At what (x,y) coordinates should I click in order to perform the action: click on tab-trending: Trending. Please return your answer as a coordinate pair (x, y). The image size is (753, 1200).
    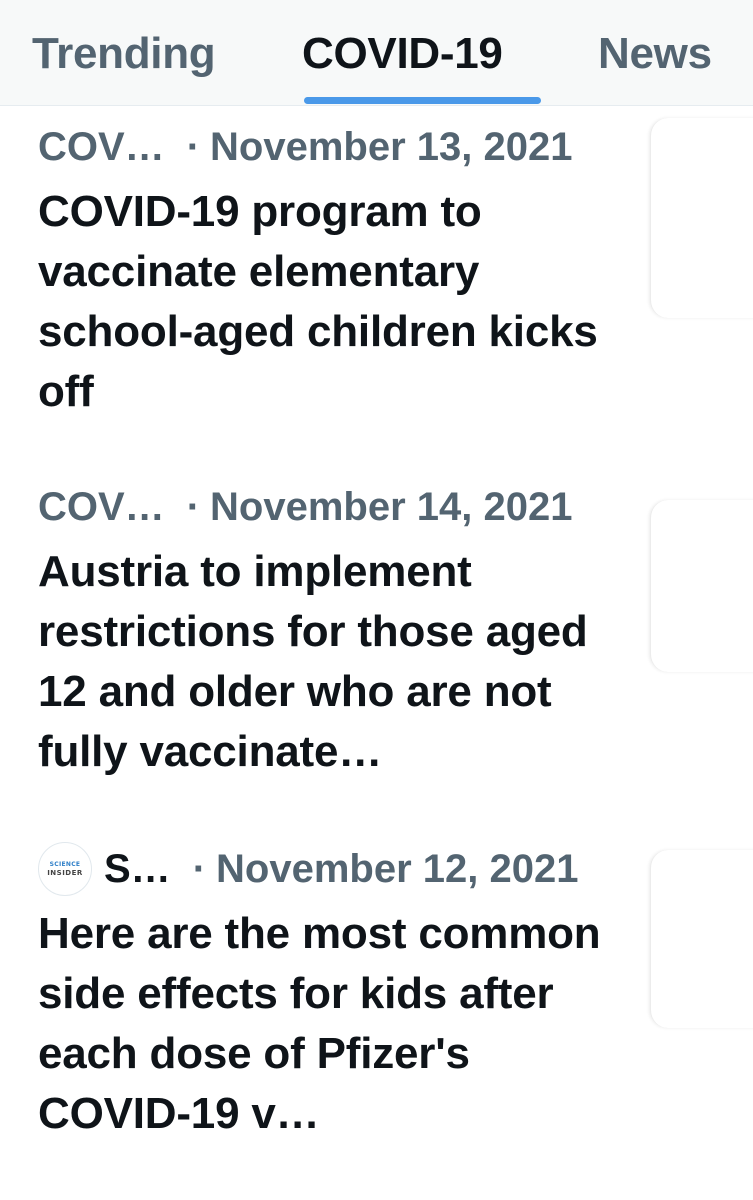
    Looking at the image, I should click on (124, 54).